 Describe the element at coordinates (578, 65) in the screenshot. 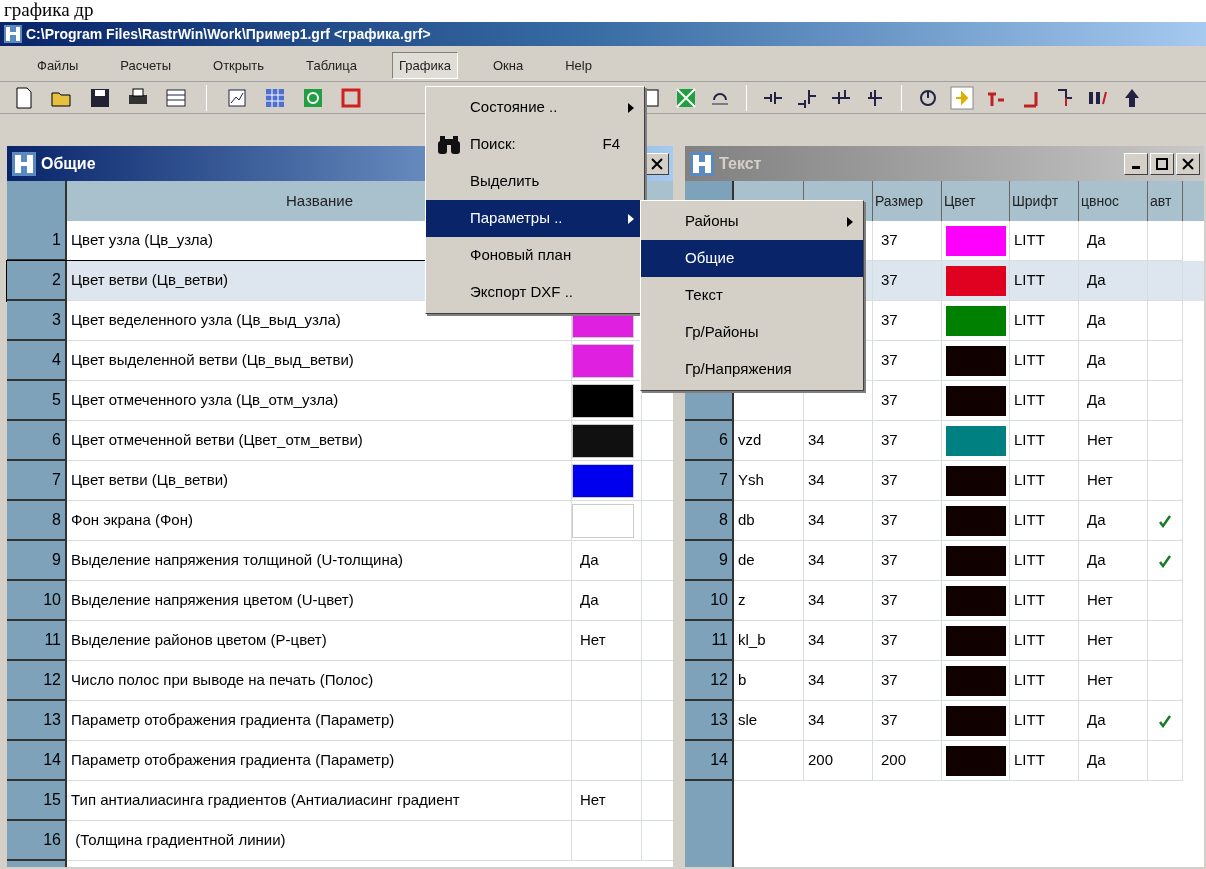

I see `menu-bar-item: Help` at that location.